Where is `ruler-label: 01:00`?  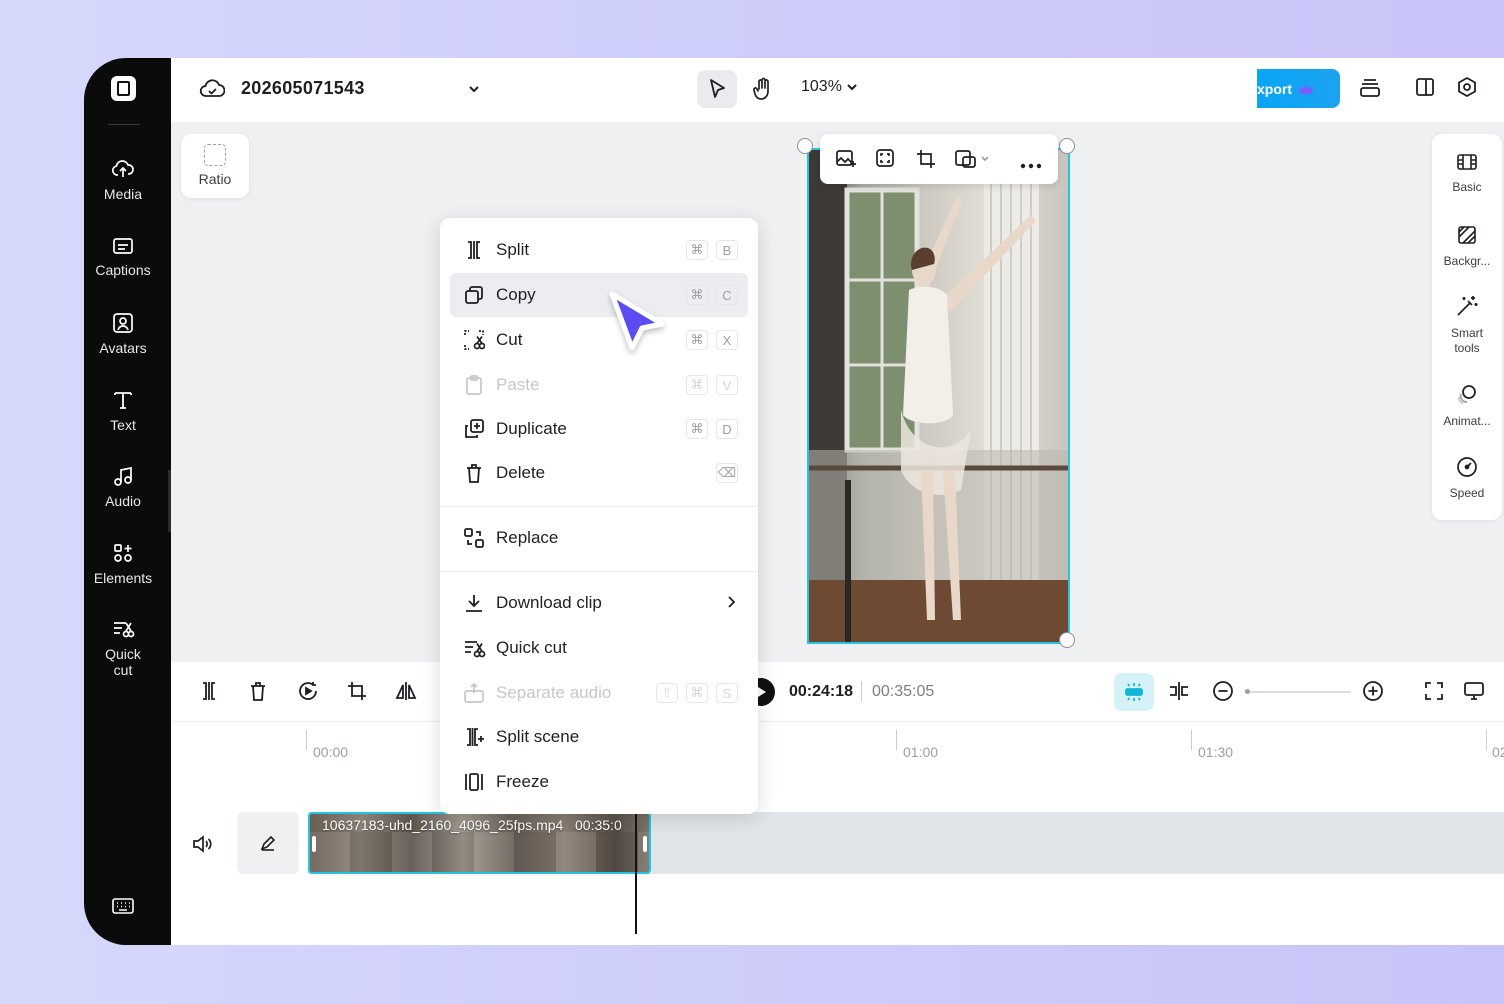 ruler-label: 01:00 is located at coordinates (921, 752).